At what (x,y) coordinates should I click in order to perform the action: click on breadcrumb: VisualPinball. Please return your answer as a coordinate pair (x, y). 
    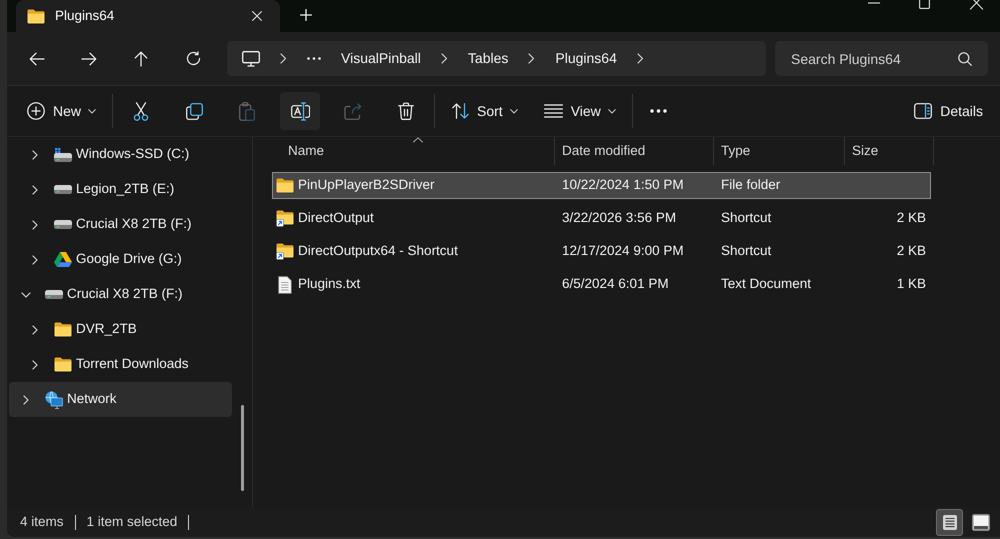
    Looking at the image, I should click on (381, 58).